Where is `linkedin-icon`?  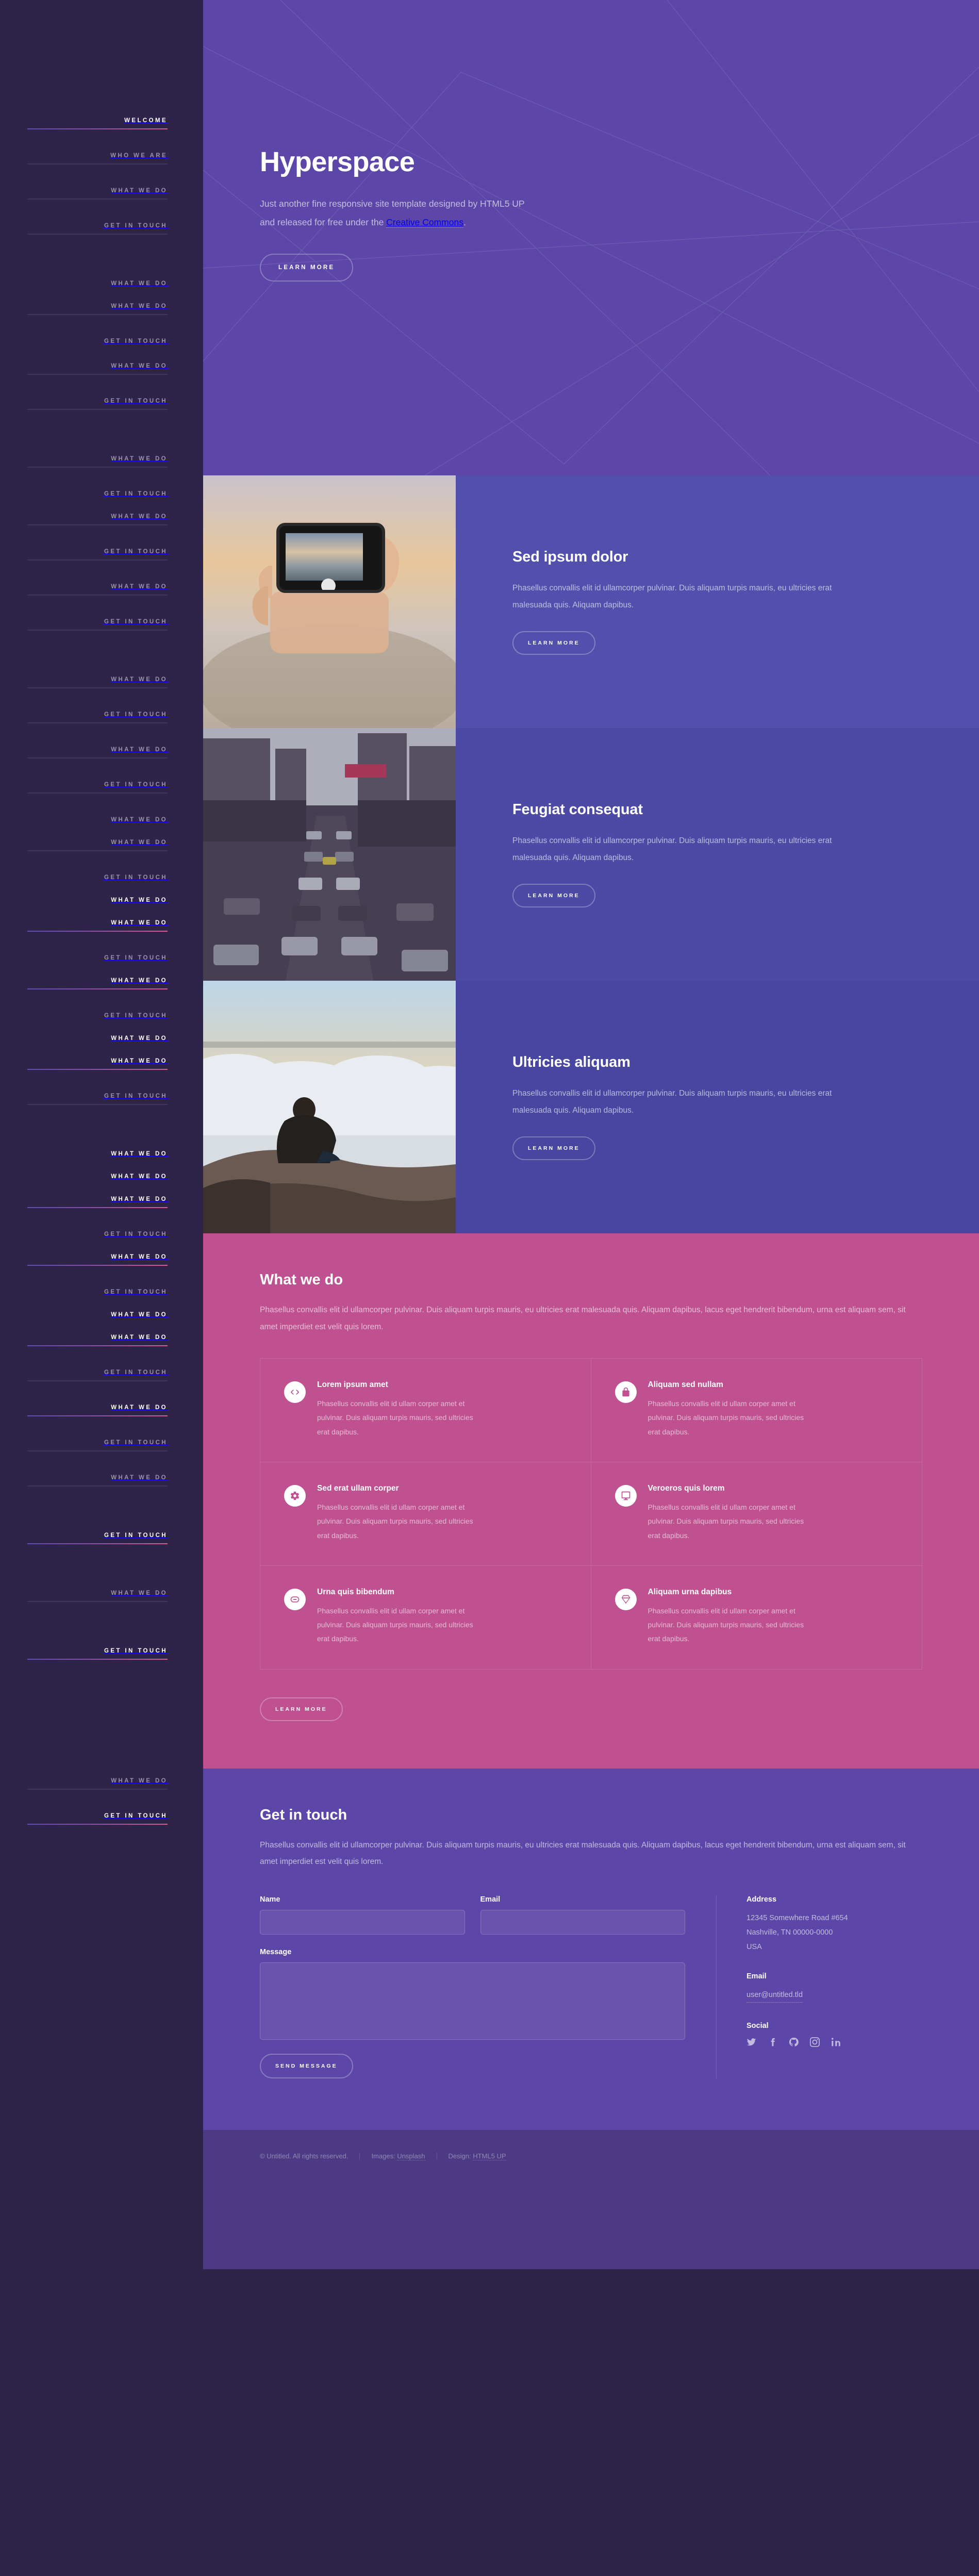 linkedin-icon is located at coordinates (836, 2044).